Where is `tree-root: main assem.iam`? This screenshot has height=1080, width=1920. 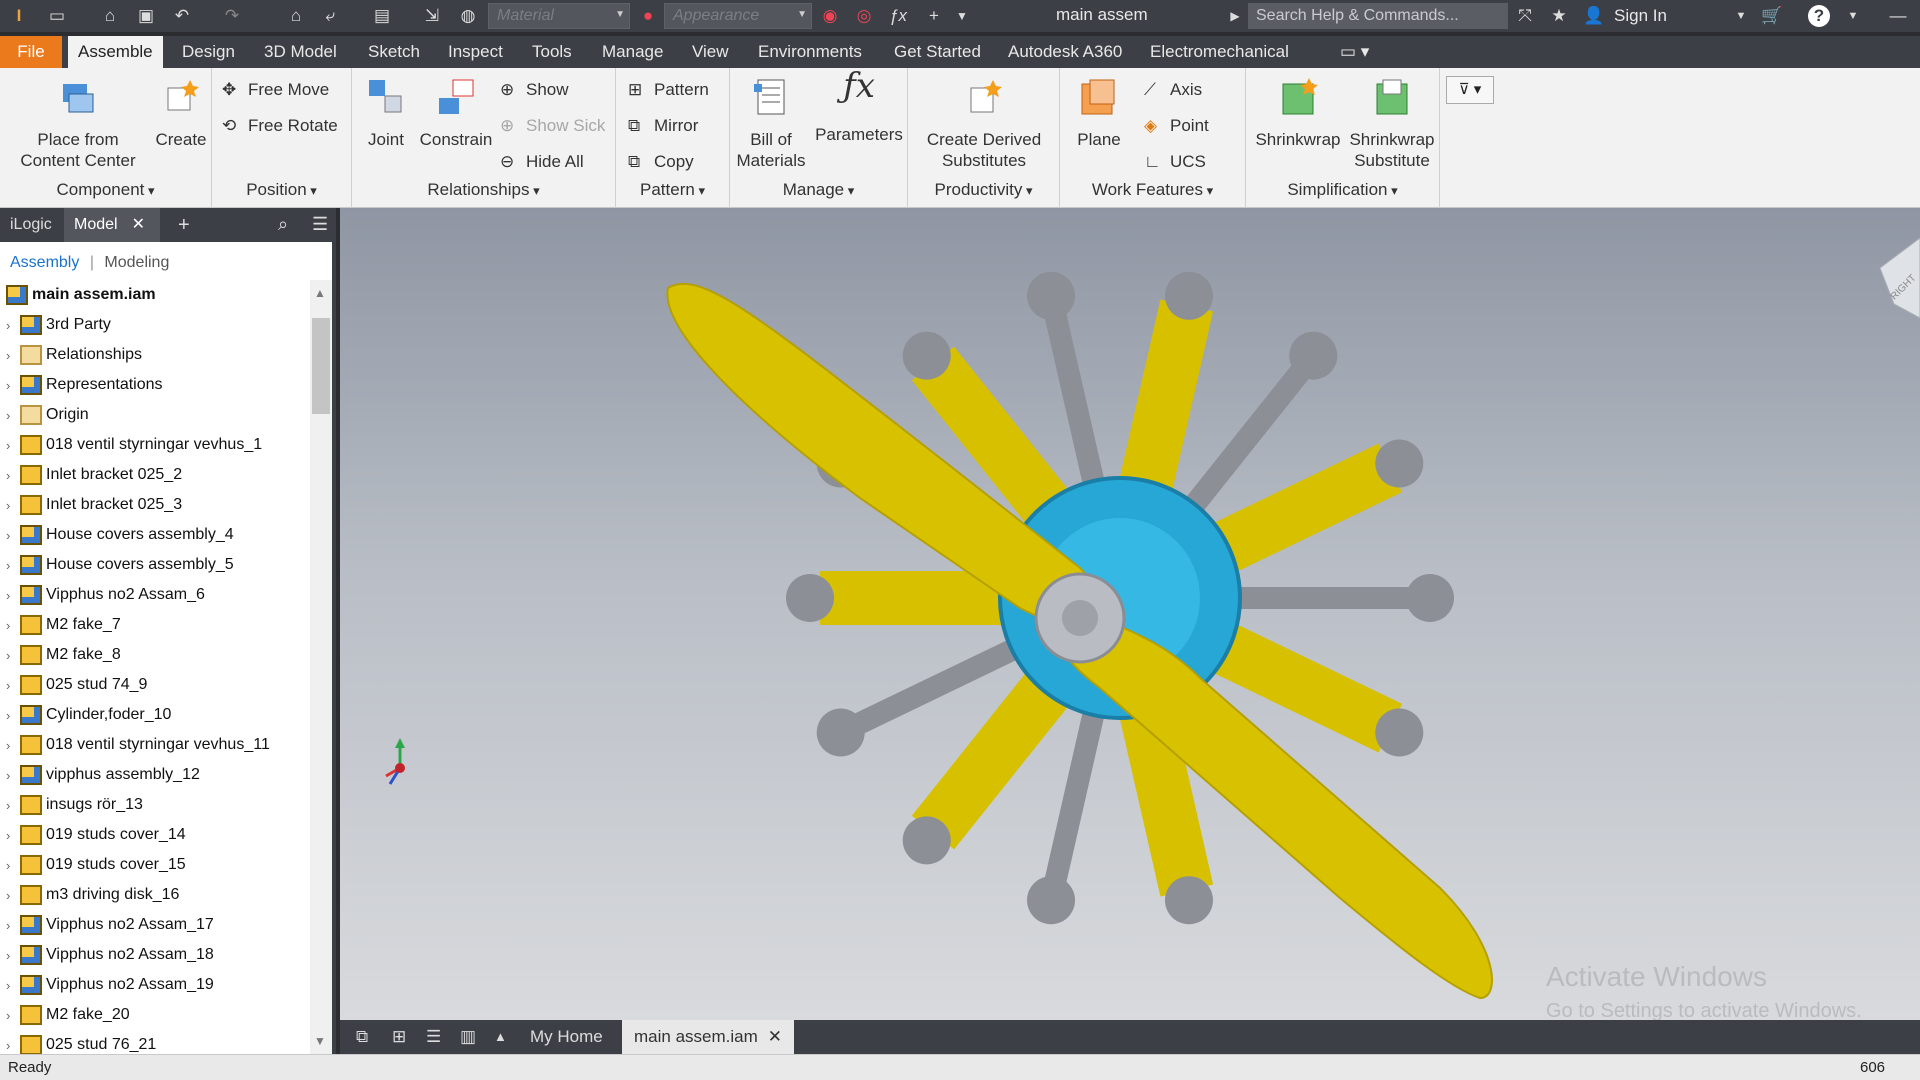
tree-root: main assem.iam is located at coordinates (155, 295).